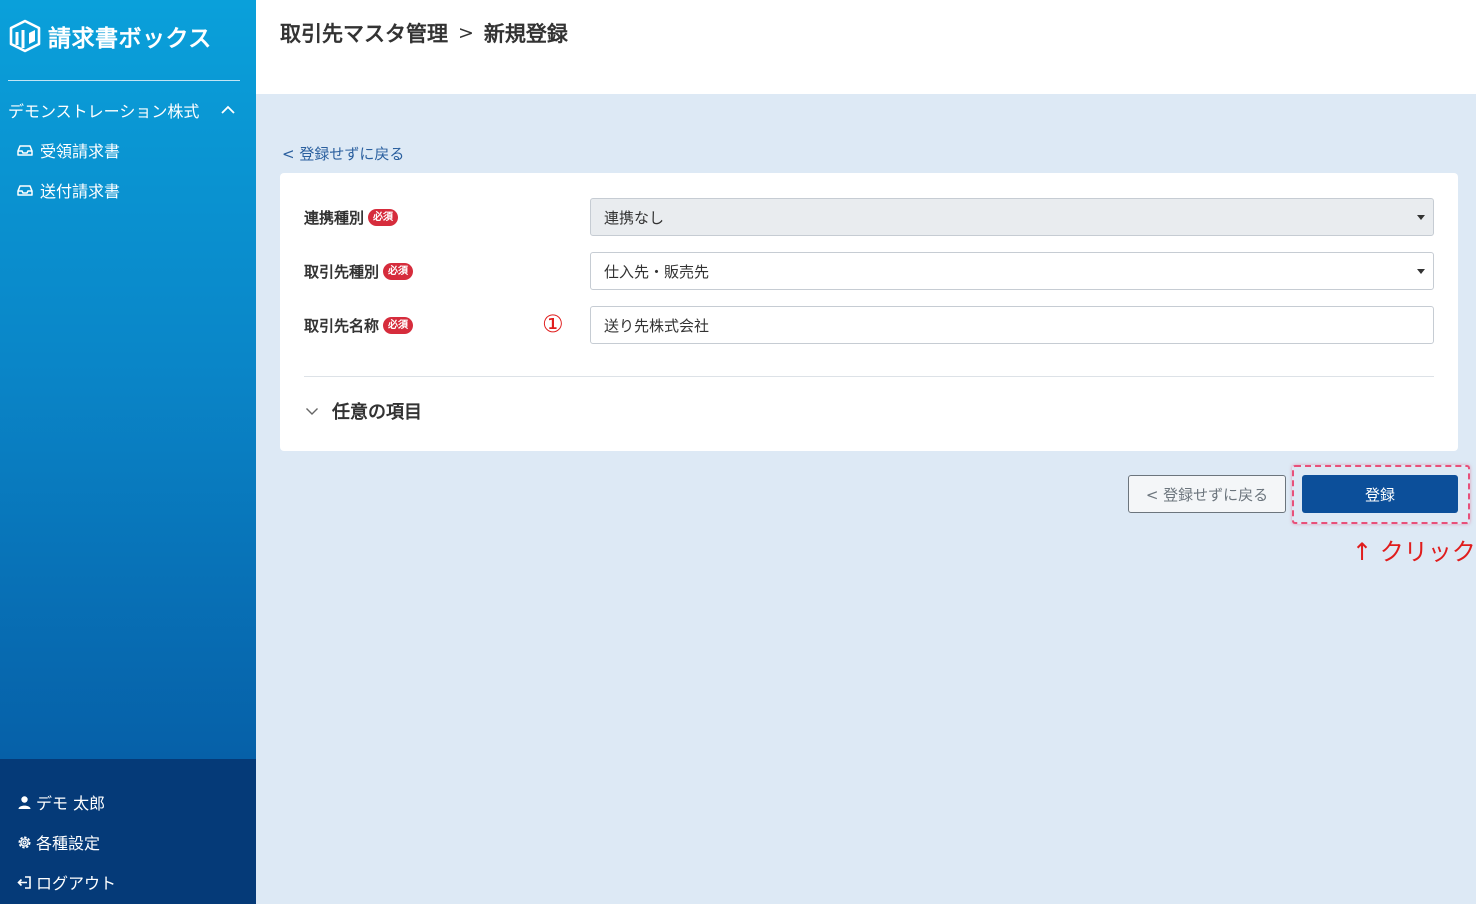 Image resolution: width=1476 pixels, height=904 pixels. What do you see at coordinates (76, 883) in the screenshot?
I see `logout-label: ログアウト` at bounding box center [76, 883].